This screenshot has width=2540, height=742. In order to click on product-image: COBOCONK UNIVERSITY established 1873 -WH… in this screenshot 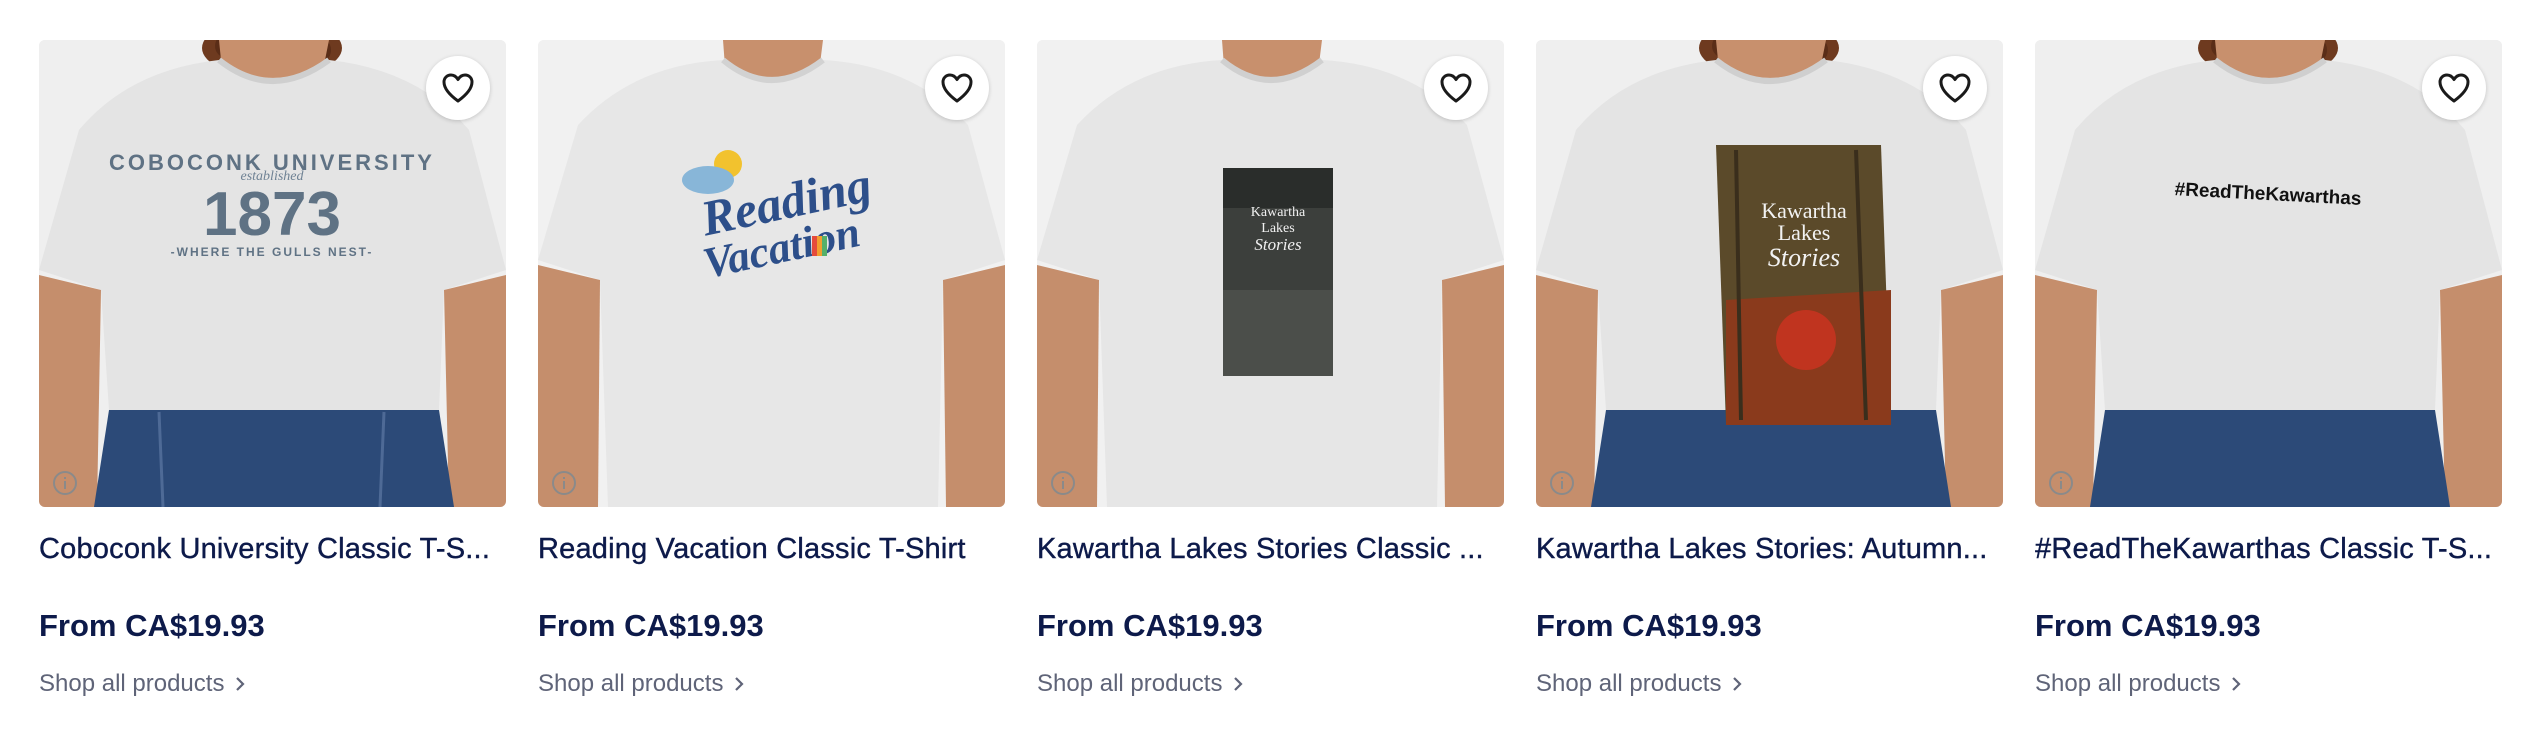, I will do `click(272, 273)`.